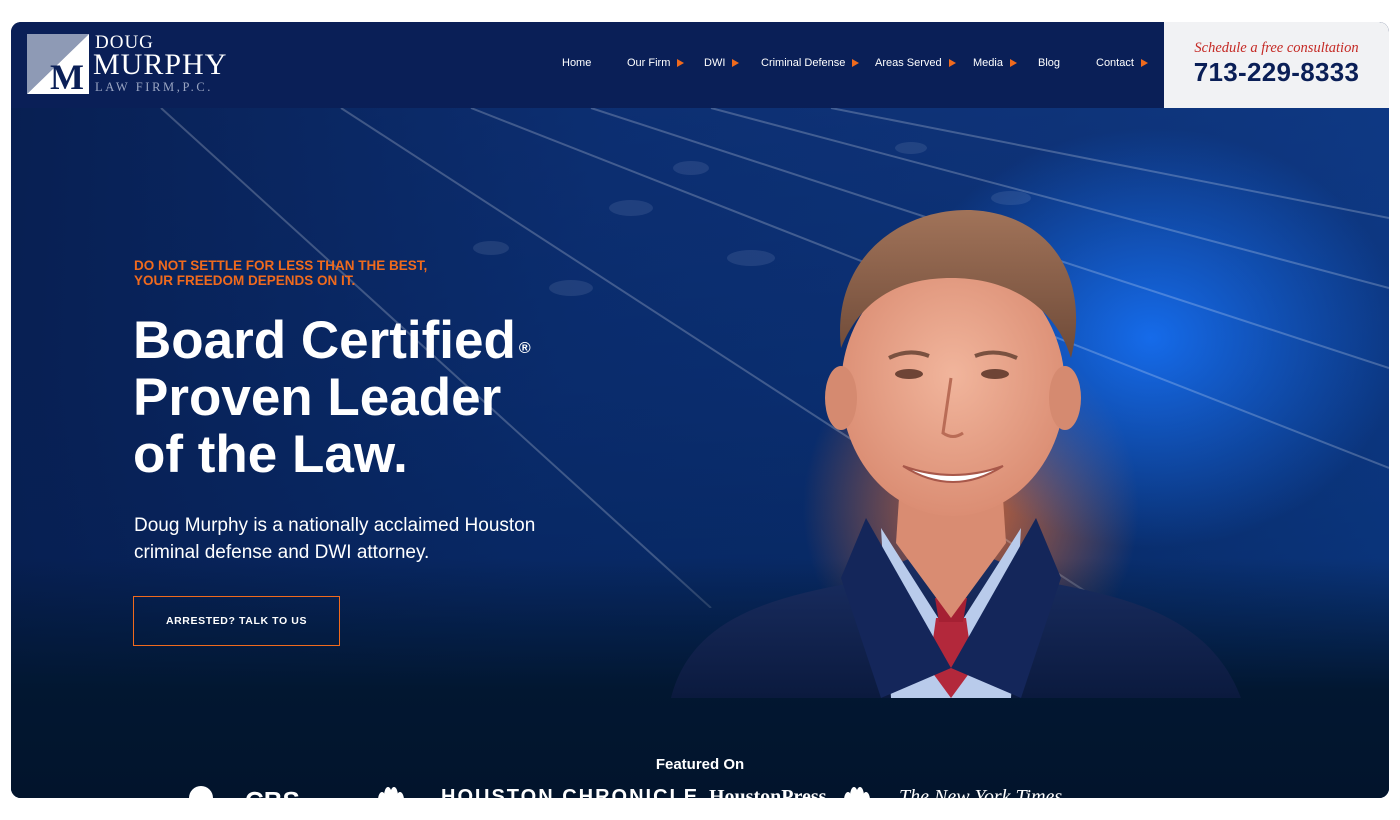  Describe the element at coordinates (281, 265) in the screenshot. I see `tagline-line: DO NOT SETTLE FOR LESS THAN THE BEST,` at that location.